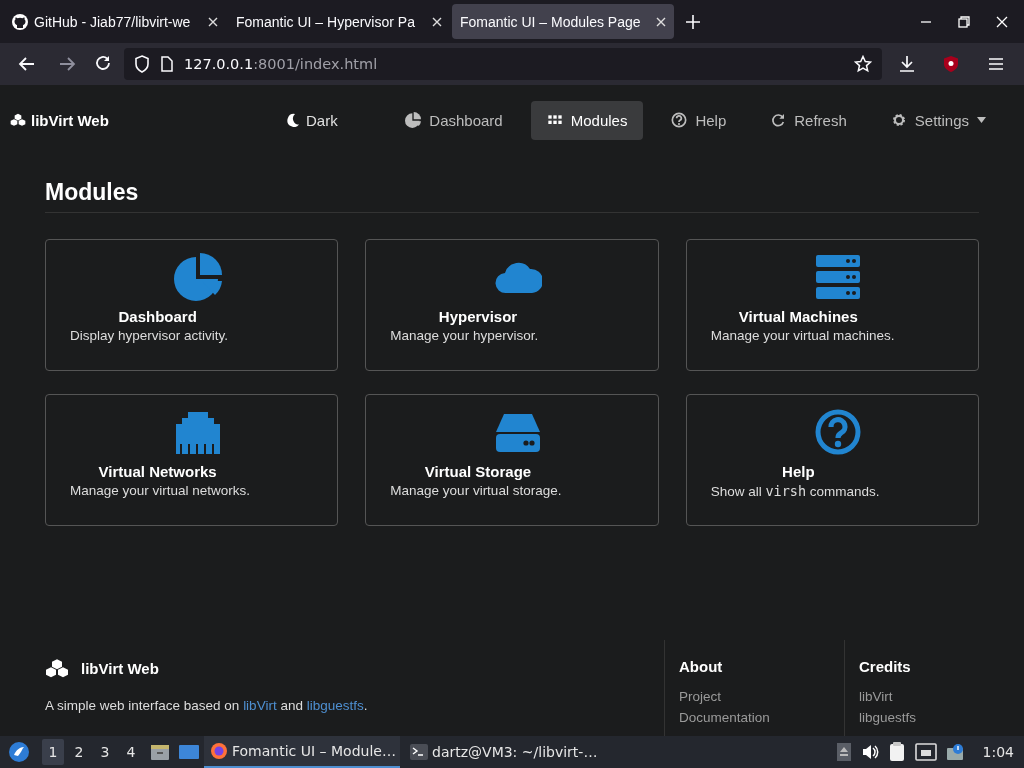 The width and height of the screenshot is (1024, 768). Describe the element at coordinates (898, 120) in the screenshot. I see `settings-icon` at that location.